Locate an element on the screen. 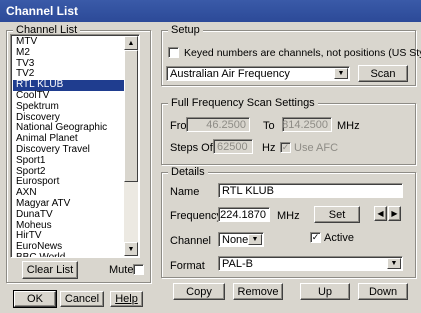 This screenshot has height=313, width=421. keyed-numbers-checkbox is located at coordinates (173, 52).